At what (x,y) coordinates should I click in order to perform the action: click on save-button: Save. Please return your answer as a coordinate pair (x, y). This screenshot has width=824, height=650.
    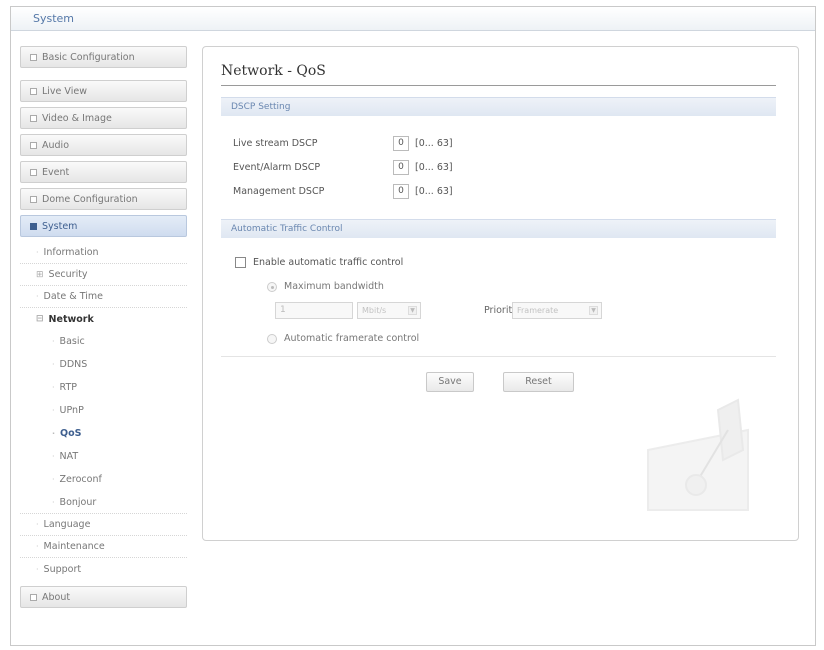
    Looking at the image, I should click on (450, 382).